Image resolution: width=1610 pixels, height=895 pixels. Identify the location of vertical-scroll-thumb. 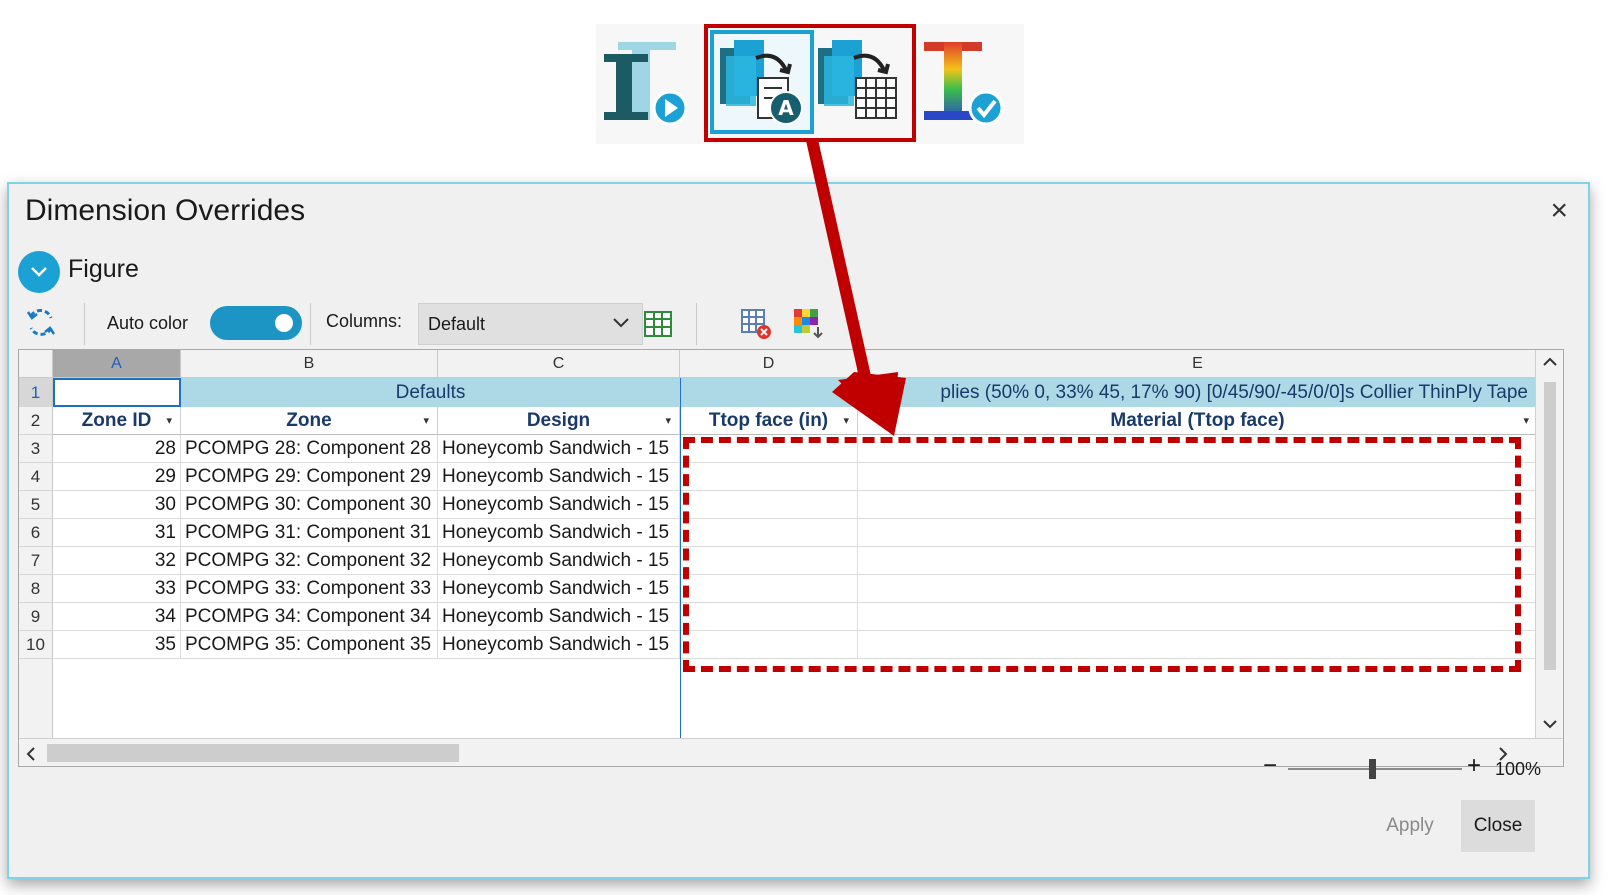
(1550, 526).